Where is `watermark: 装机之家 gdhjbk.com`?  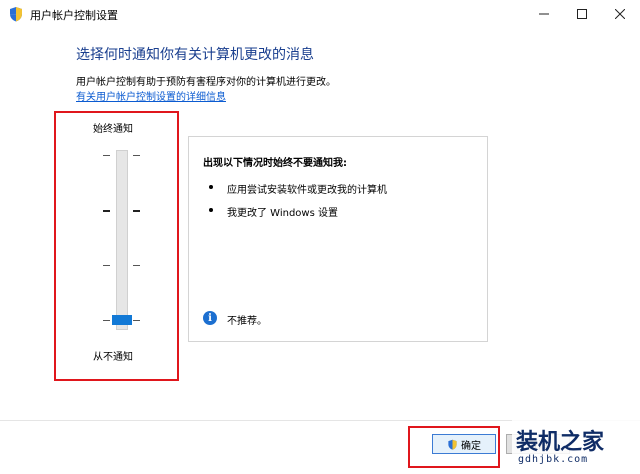
watermark: 装机之家 gdhjbk.com is located at coordinates (576, 447).